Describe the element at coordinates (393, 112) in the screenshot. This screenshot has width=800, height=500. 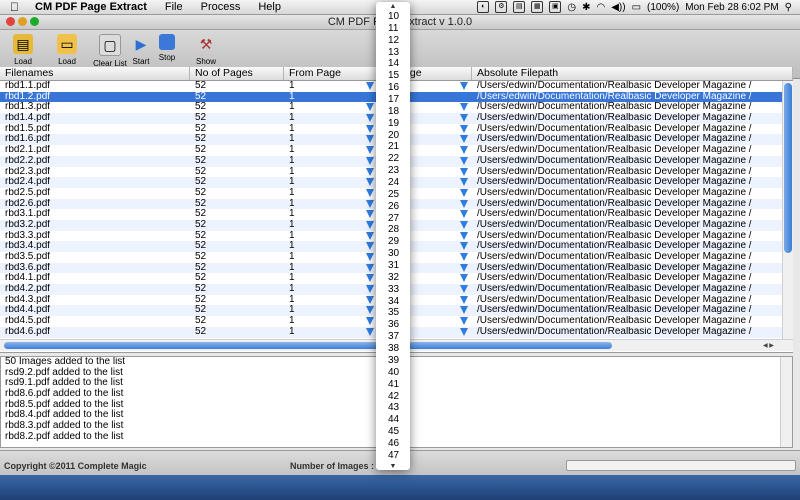
I see `dropdown-option: 18` at that location.